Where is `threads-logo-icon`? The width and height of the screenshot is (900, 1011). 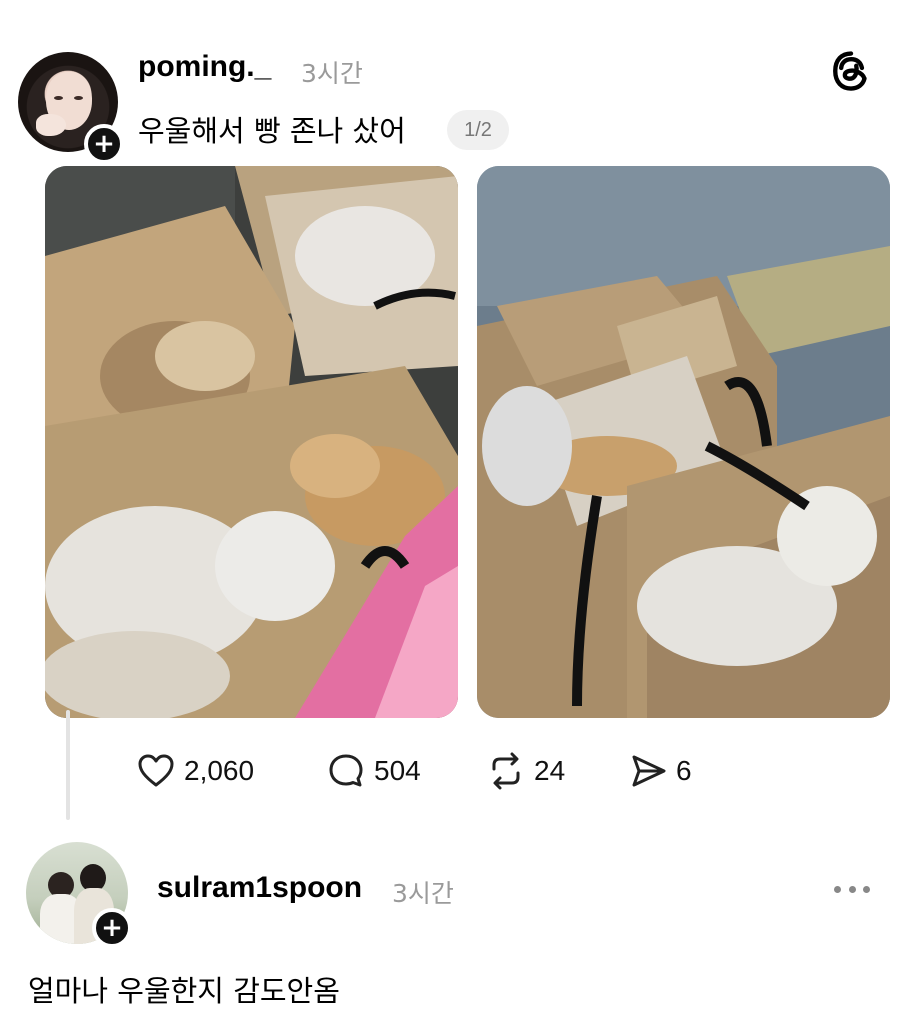
threads-logo-icon is located at coordinates (851, 71).